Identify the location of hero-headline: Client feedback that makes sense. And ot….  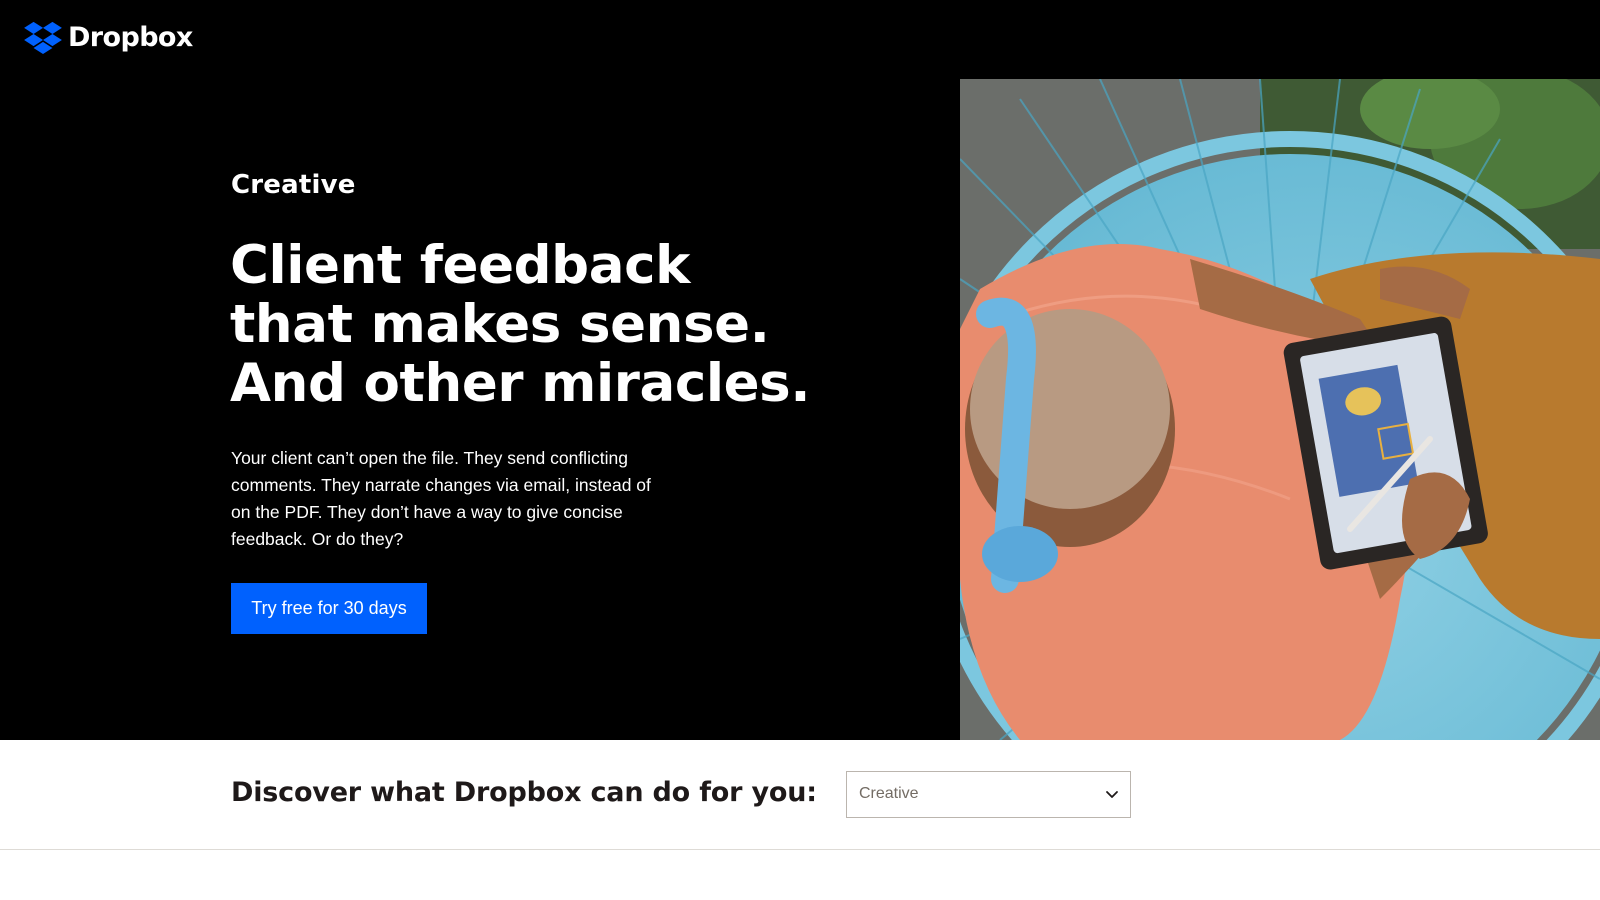
(570, 324).